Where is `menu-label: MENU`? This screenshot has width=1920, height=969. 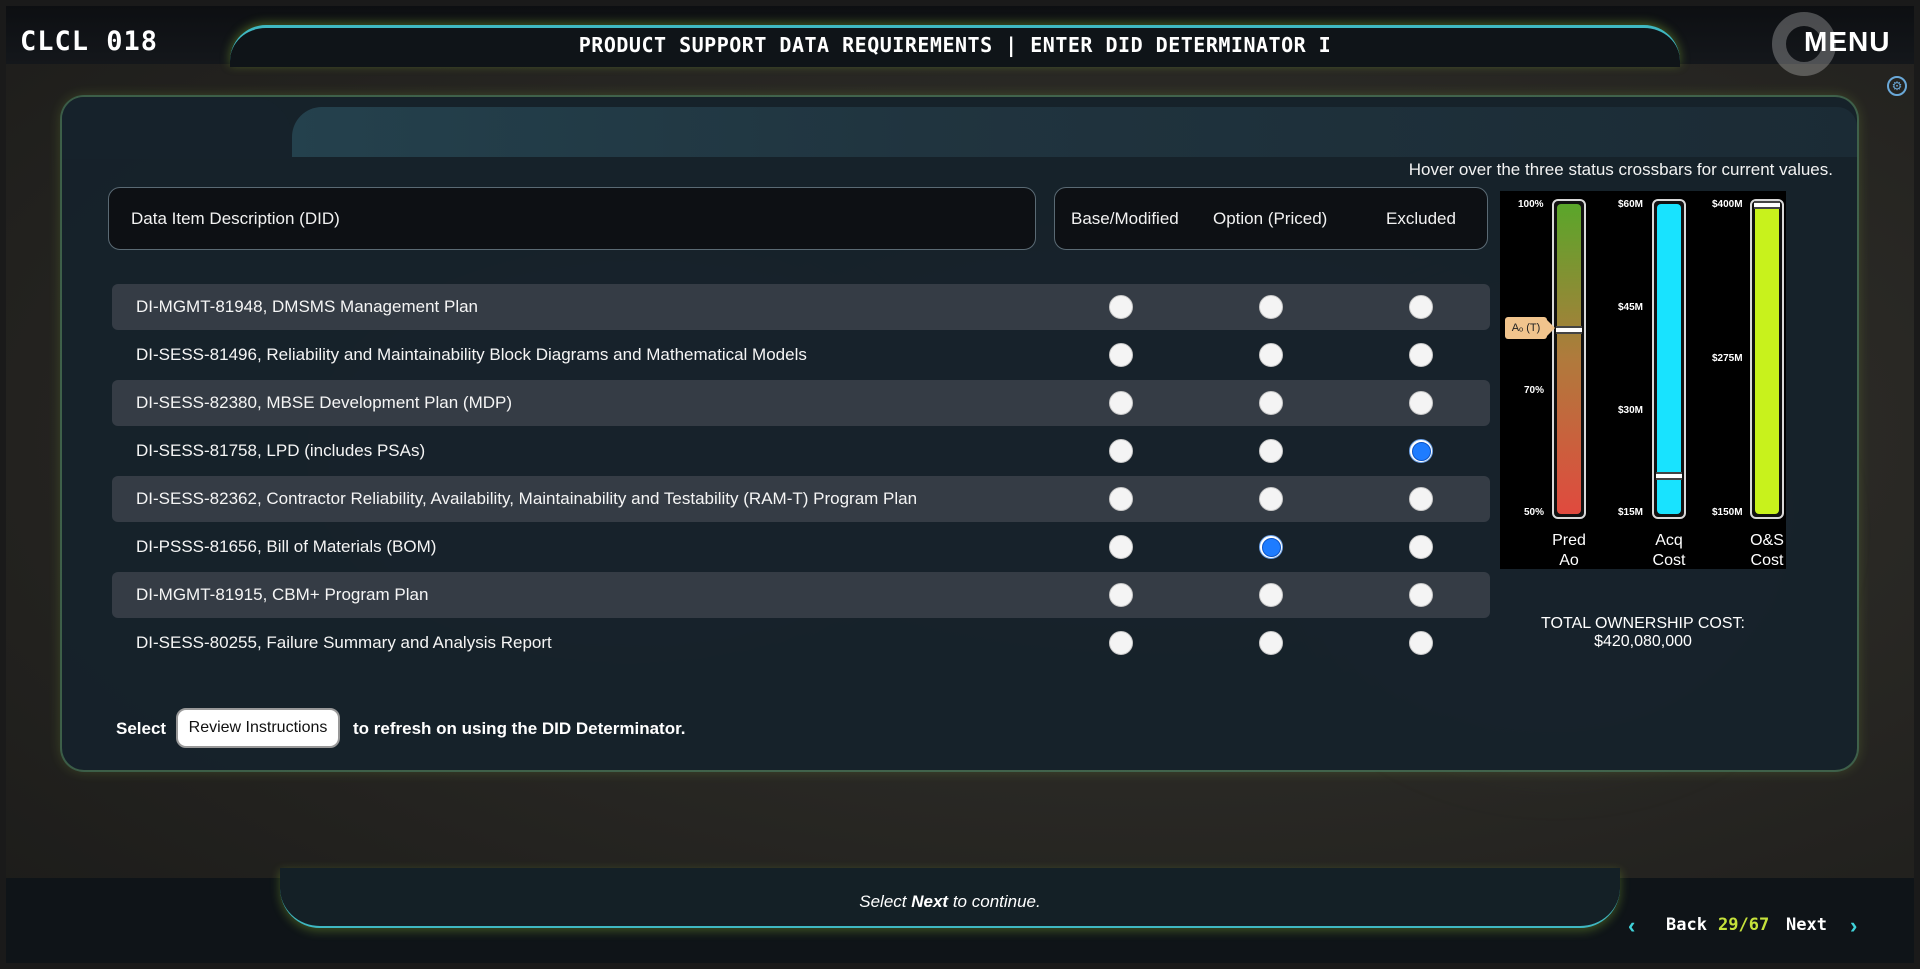
menu-label: MENU is located at coordinates (1847, 41).